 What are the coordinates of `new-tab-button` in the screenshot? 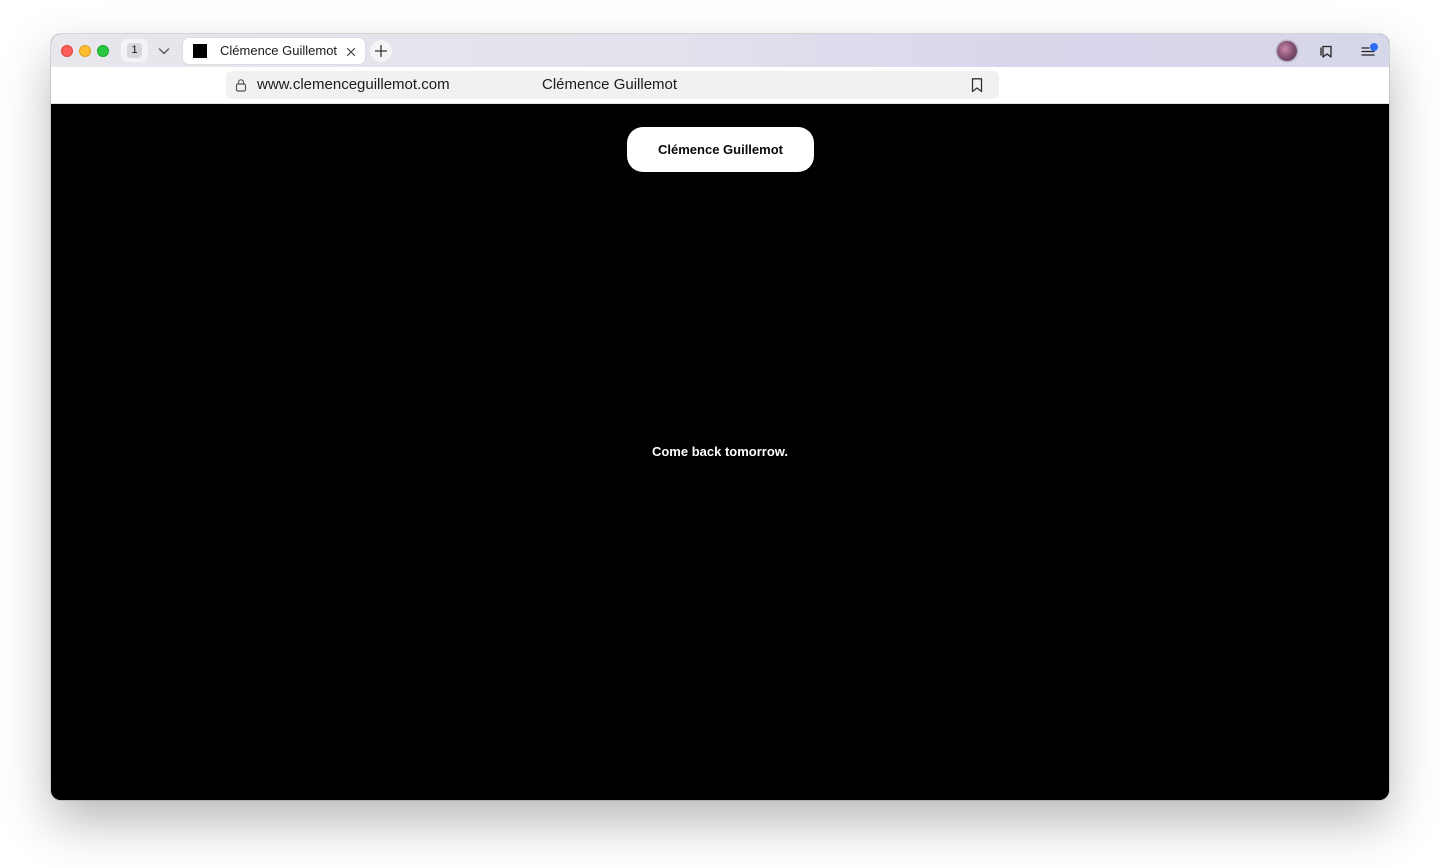 It's located at (381, 51).